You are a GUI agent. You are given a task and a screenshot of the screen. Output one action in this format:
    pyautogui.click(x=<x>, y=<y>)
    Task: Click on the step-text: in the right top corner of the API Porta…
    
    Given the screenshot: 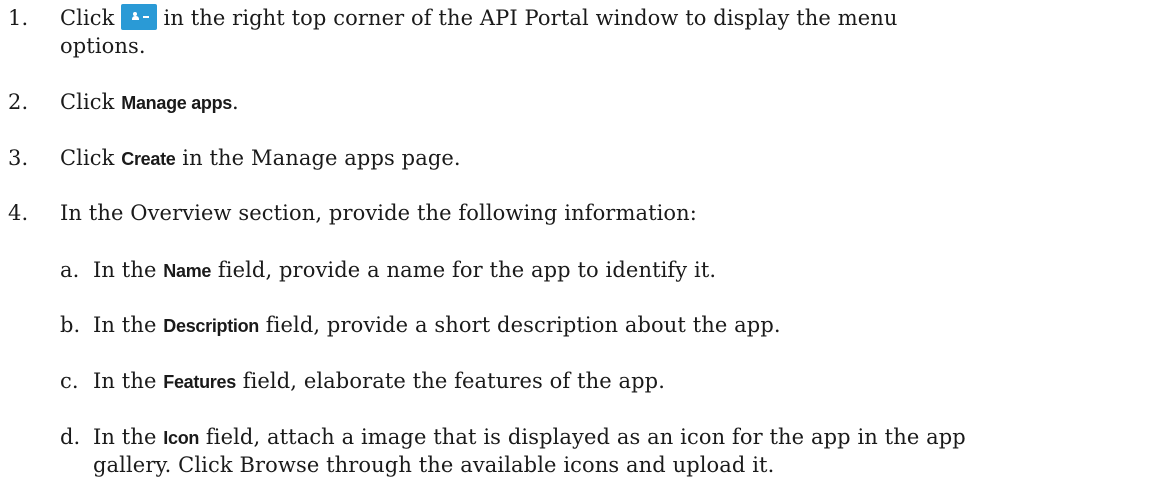 What is the action you would take?
    pyautogui.click(x=530, y=18)
    